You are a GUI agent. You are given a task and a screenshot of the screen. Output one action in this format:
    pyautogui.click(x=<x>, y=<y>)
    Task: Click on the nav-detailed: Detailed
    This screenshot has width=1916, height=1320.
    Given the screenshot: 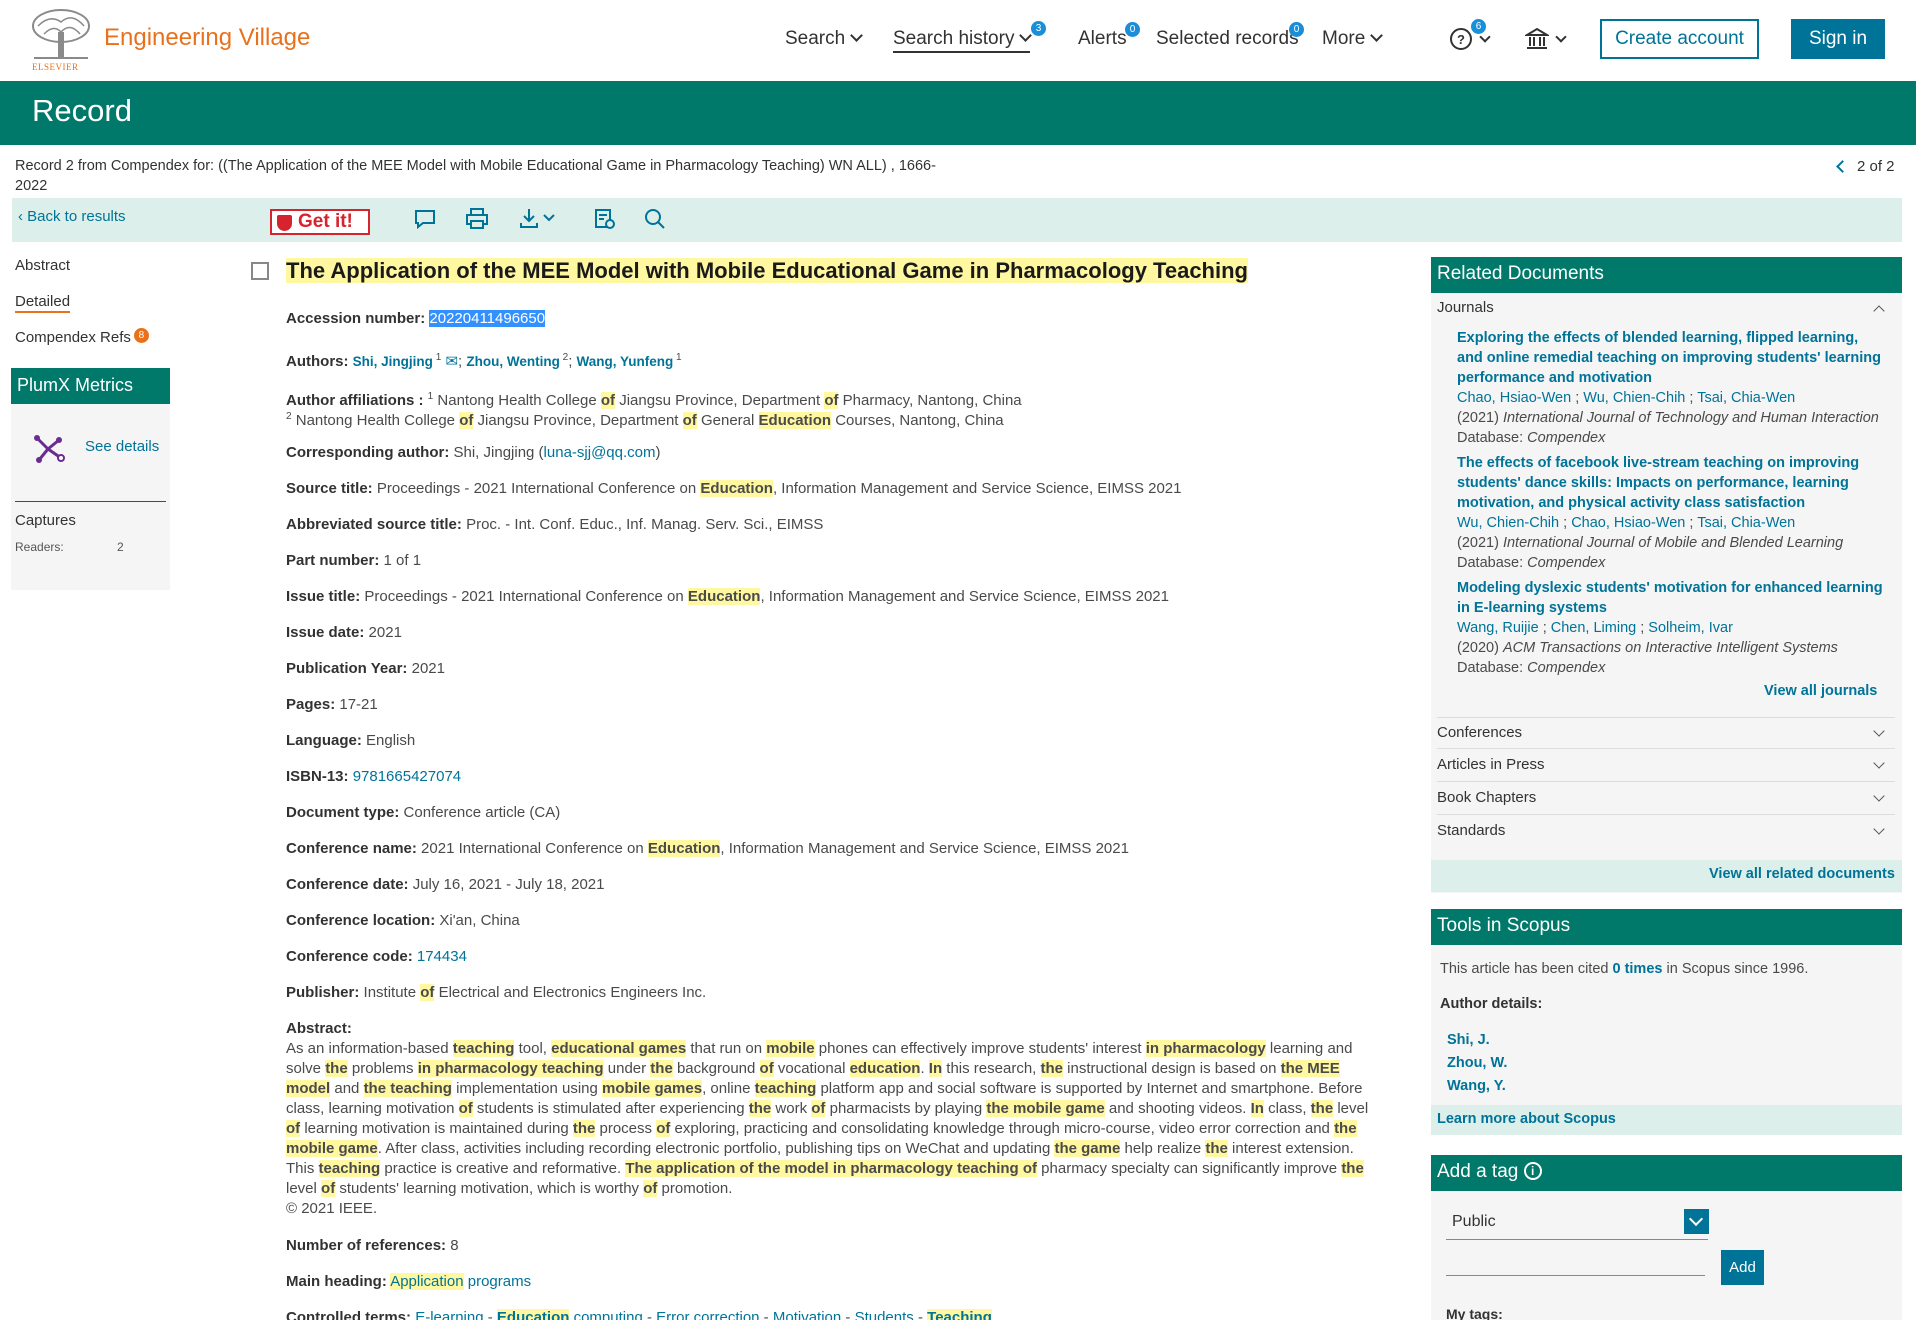 What is the action you would take?
    pyautogui.click(x=43, y=303)
    